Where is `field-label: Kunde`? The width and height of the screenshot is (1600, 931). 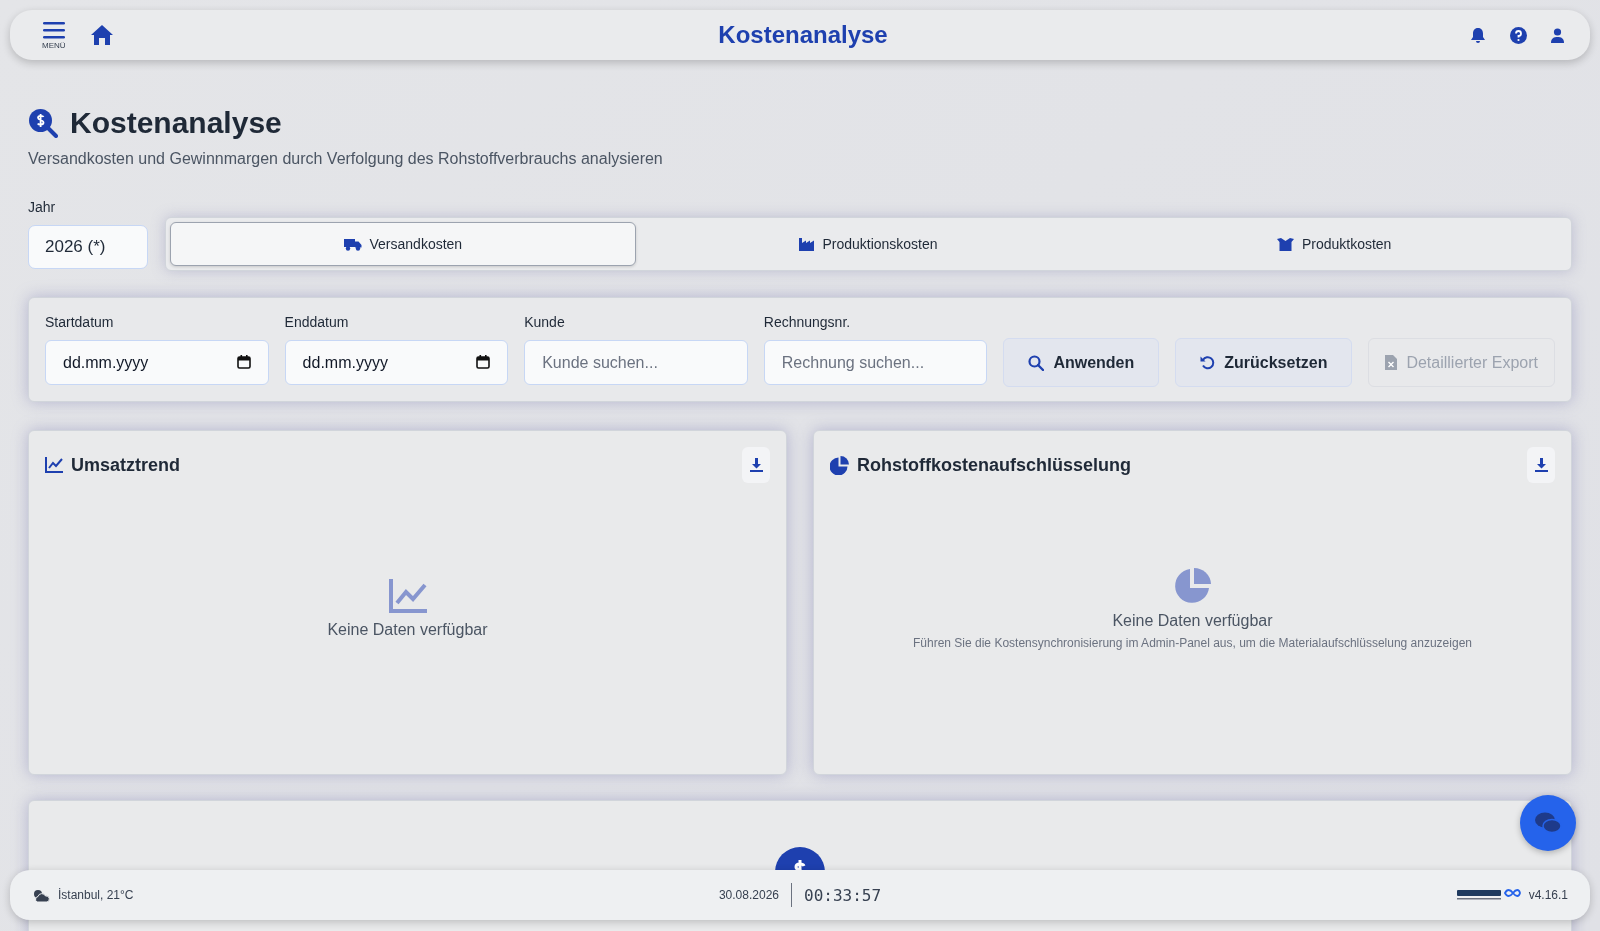 field-label: Kunde is located at coordinates (545, 322).